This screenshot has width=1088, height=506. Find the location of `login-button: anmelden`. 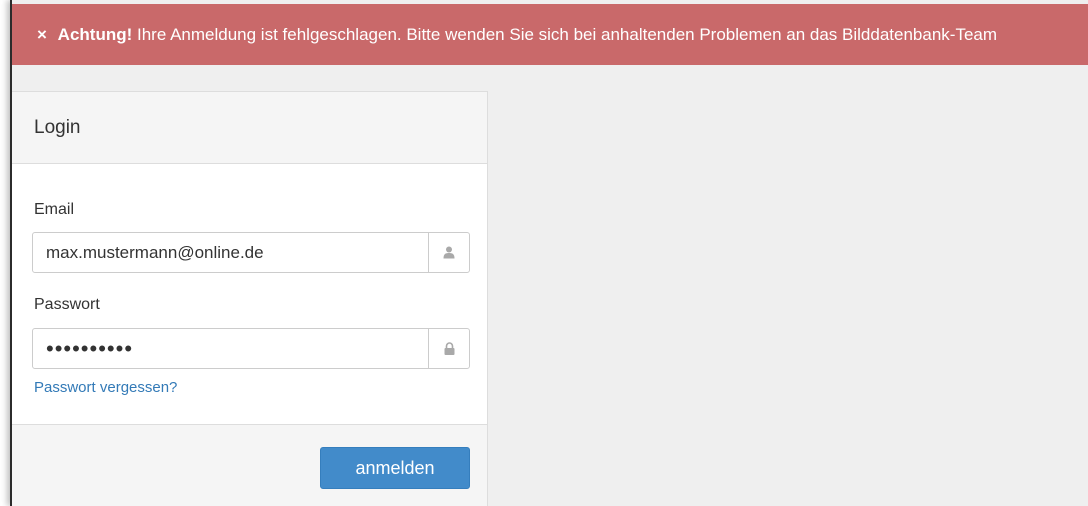

login-button: anmelden is located at coordinates (395, 468).